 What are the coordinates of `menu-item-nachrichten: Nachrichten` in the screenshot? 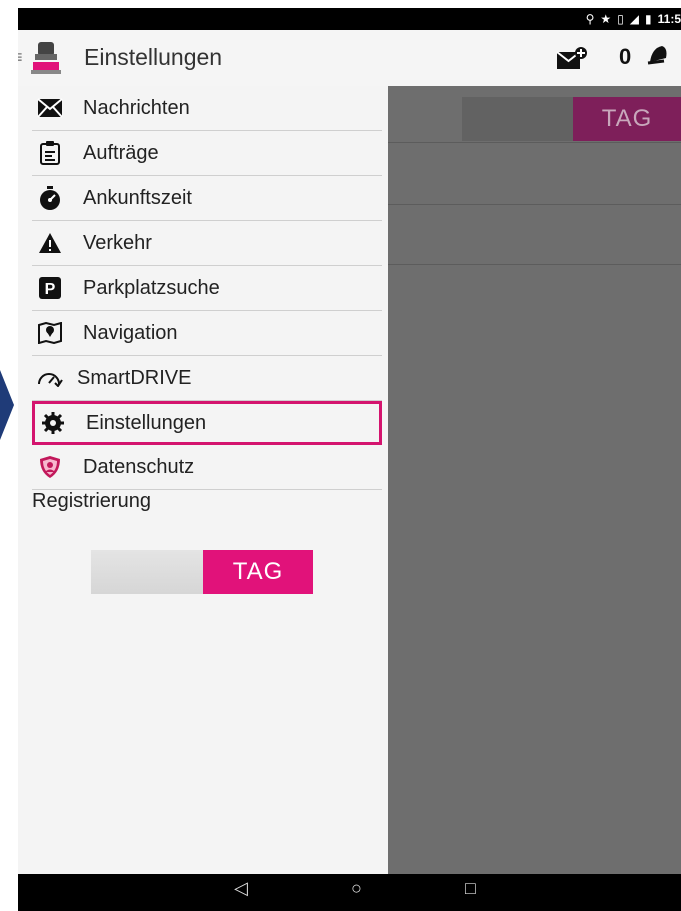 It's located at (207, 108).